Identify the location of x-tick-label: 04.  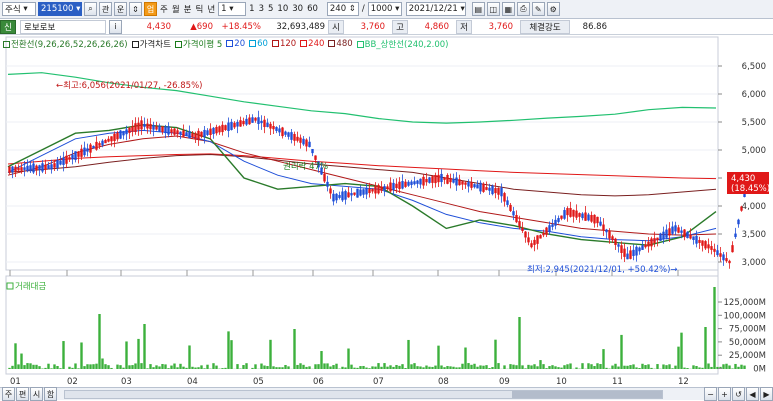
(192, 382).